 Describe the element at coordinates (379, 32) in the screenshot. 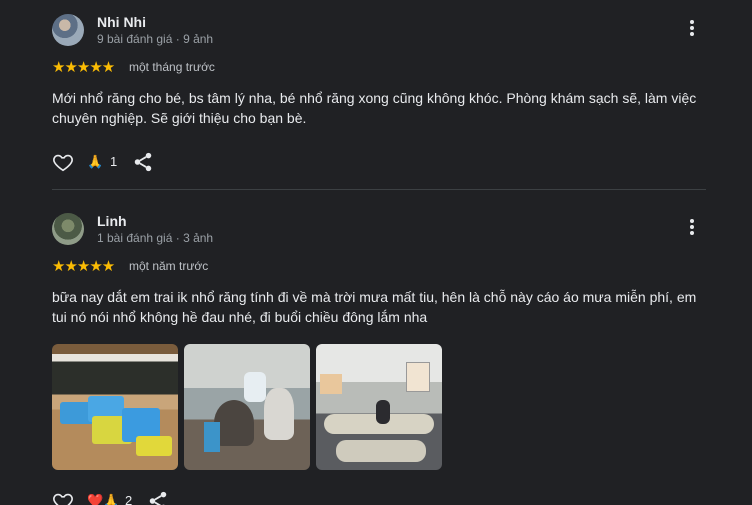

I see `review-header: Nhi Nhi 9 bài đánh giá · 9 ảnh` at that location.